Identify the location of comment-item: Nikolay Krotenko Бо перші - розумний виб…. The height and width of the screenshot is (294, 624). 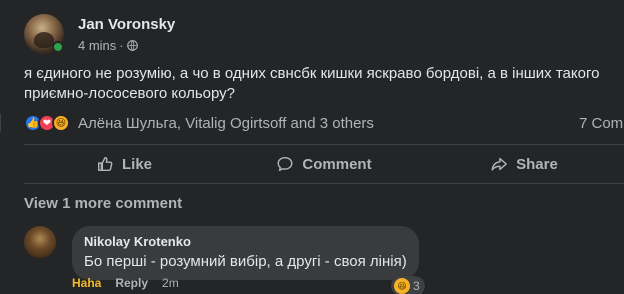
(224, 260).